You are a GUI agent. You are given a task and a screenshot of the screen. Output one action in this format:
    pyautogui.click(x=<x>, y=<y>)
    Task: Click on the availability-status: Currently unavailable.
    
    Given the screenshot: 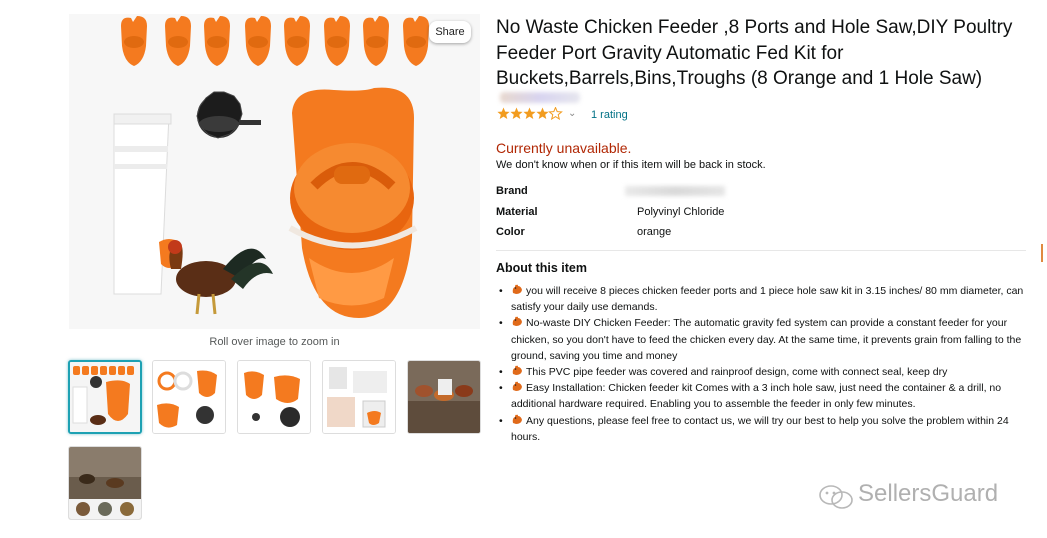 What is the action you would take?
    pyautogui.click(x=564, y=148)
    